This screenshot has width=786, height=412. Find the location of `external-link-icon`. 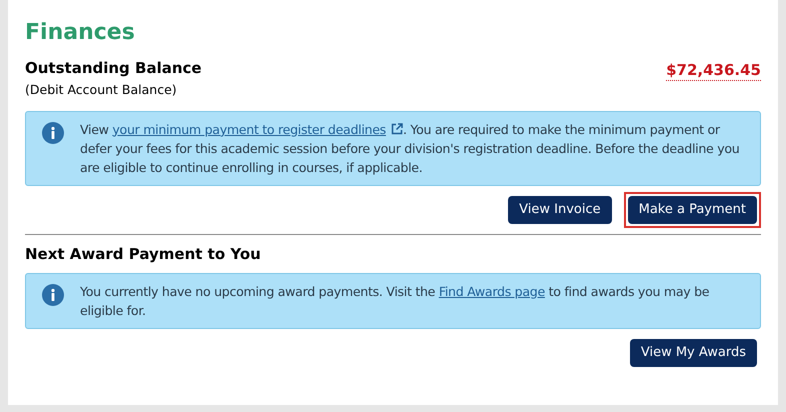

external-link-icon is located at coordinates (396, 128).